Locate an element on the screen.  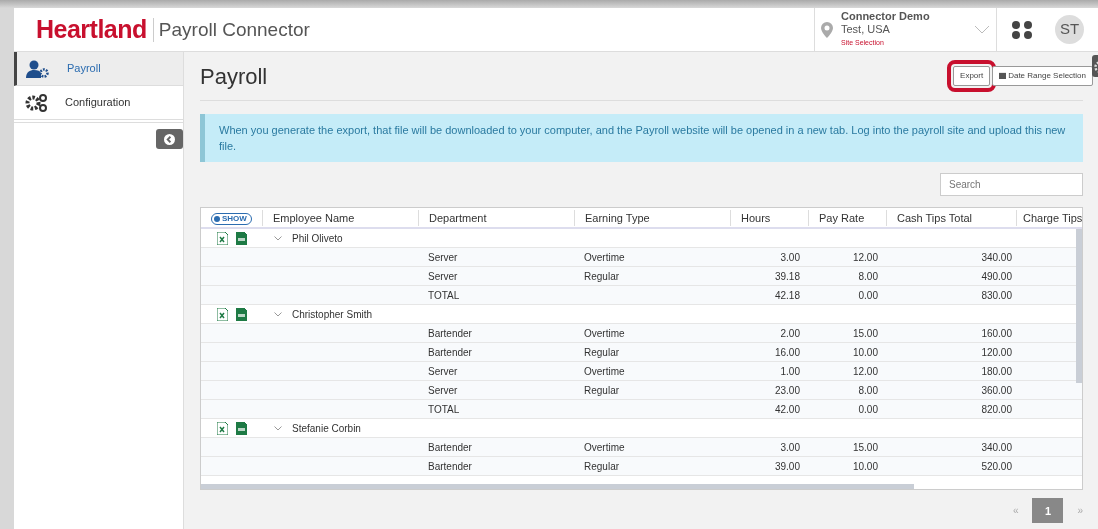
column-header: Cash Tips Total is located at coordinates (951, 218).